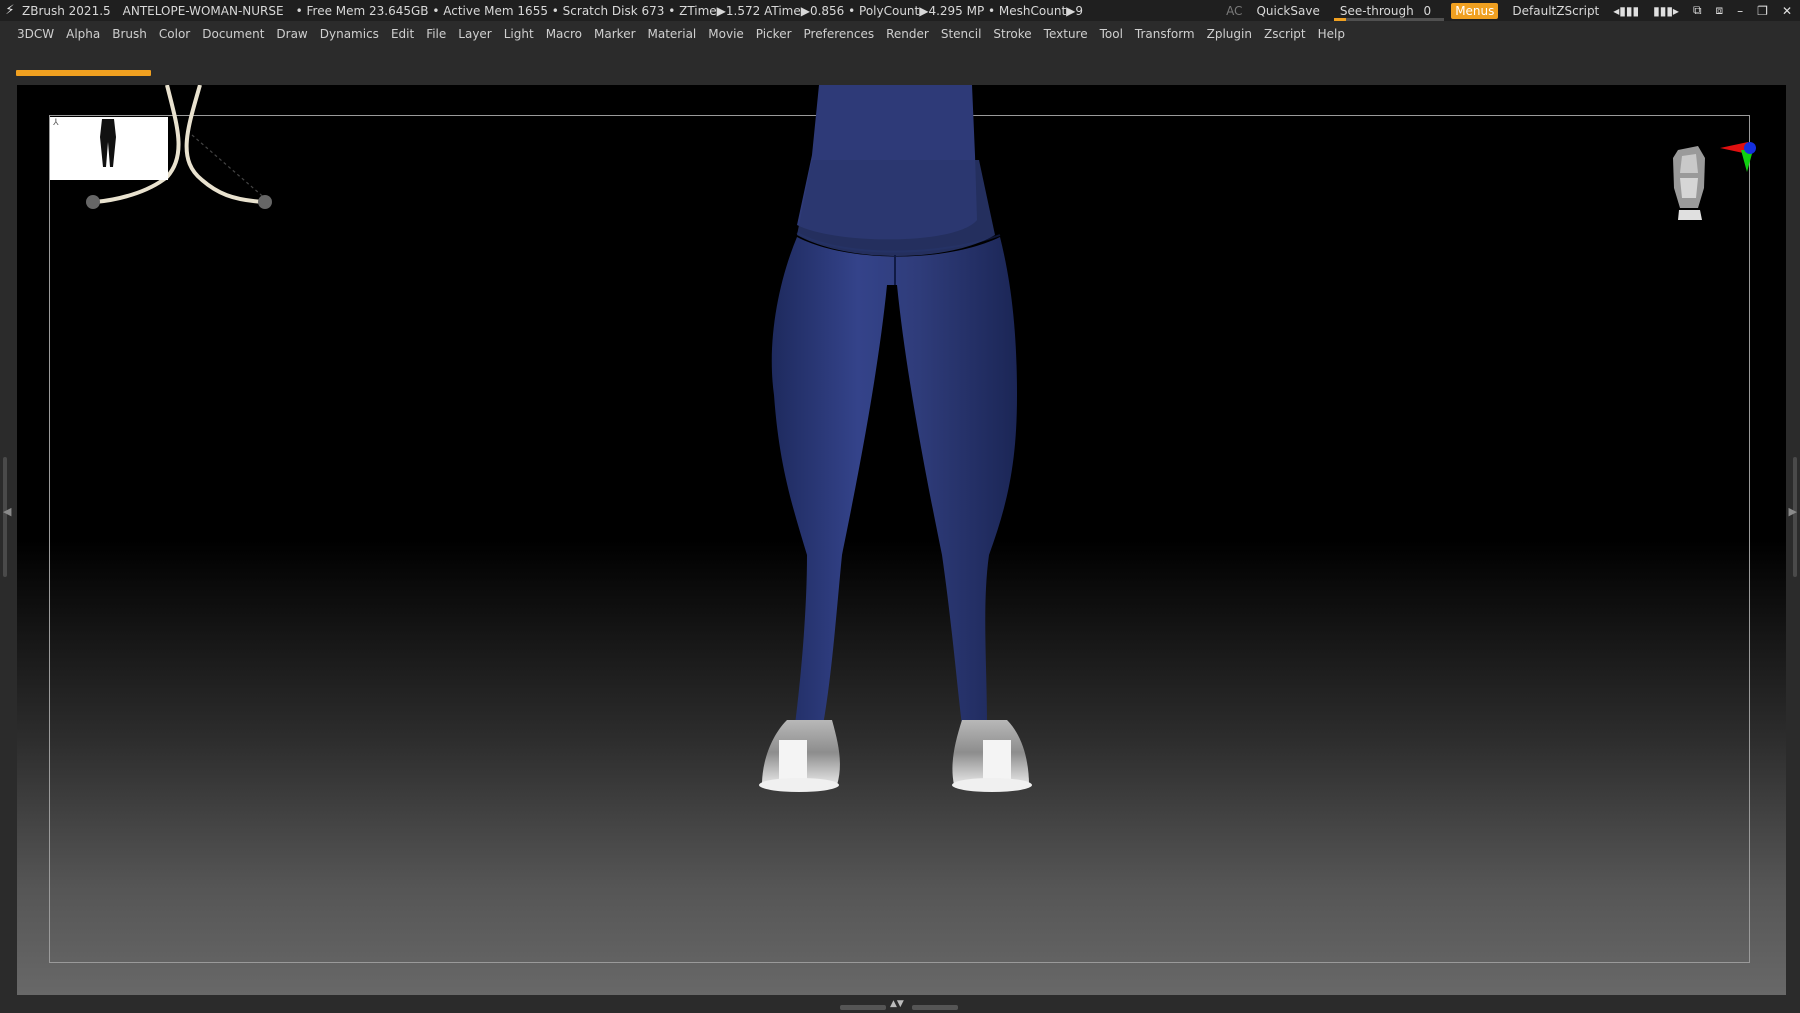  Describe the element at coordinates (672, 34) in the screenshot. I see `menu-material: Material` at that location.